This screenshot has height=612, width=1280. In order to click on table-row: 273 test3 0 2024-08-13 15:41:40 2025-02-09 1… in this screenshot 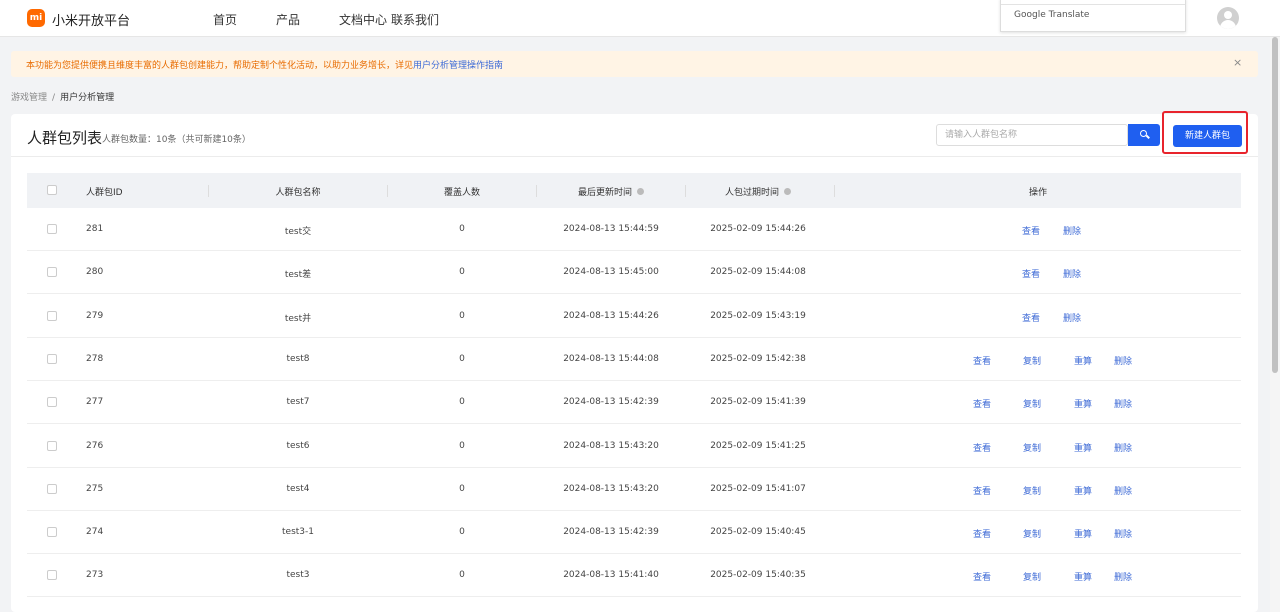, I will do `click(634, 576)`.